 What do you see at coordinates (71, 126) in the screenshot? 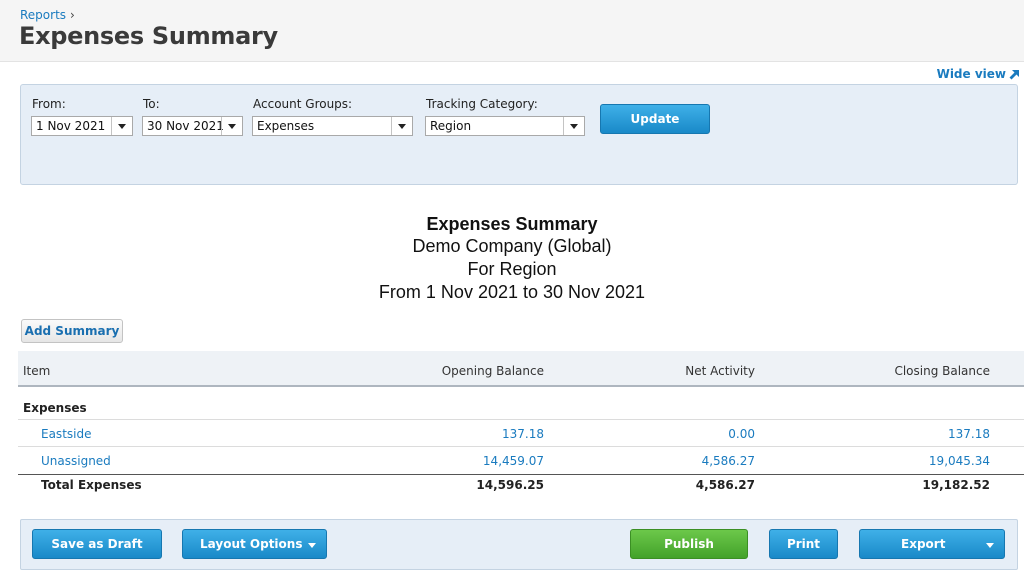
I see `from-date-value: 1 Nov 2021` at bounding box center [71, 126].